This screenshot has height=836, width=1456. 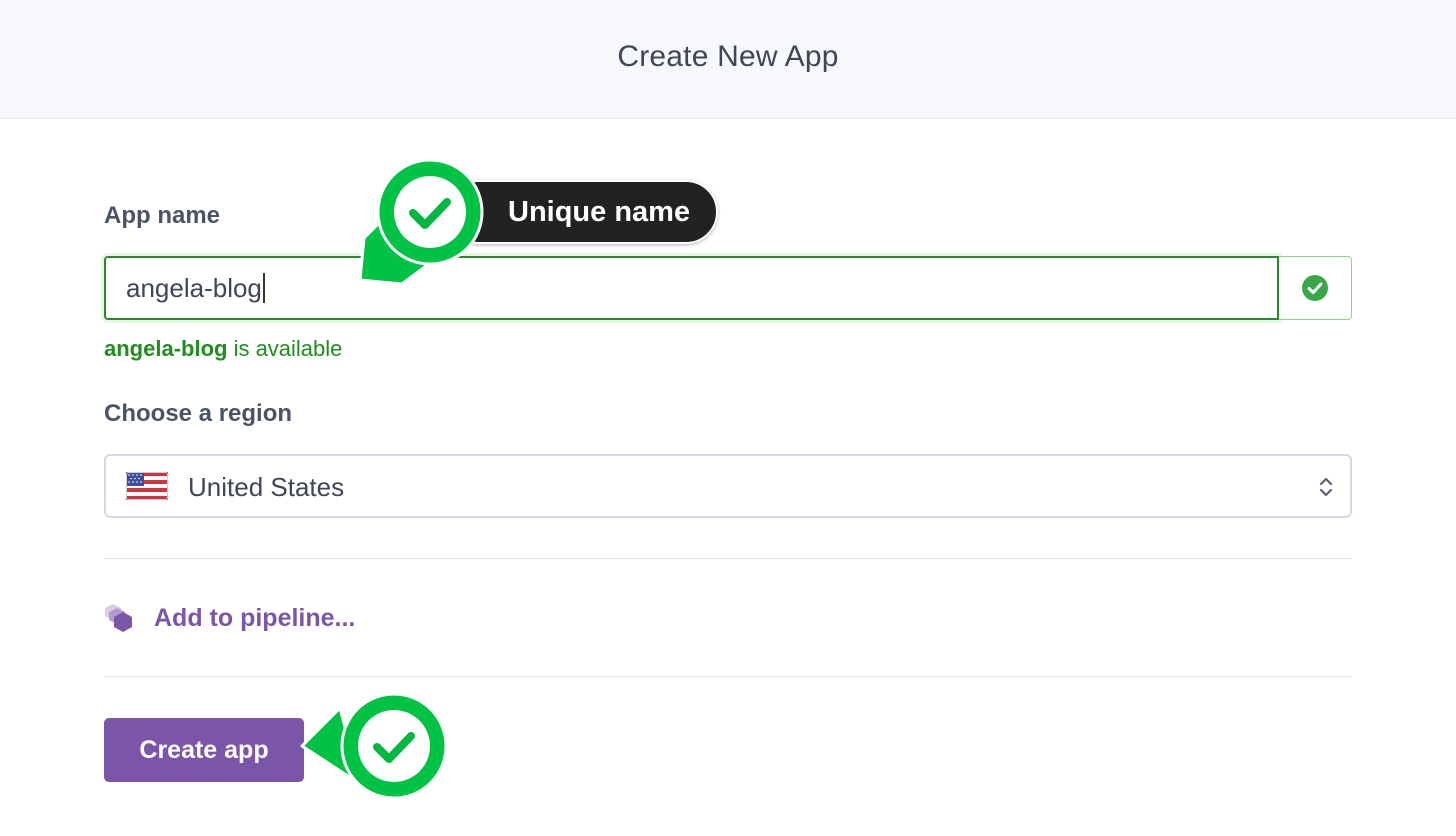 What do you see at coordinates (166, 348) in the screenshot?
I see `available-app-name: angela-blog` at bounding box center [166, 348].